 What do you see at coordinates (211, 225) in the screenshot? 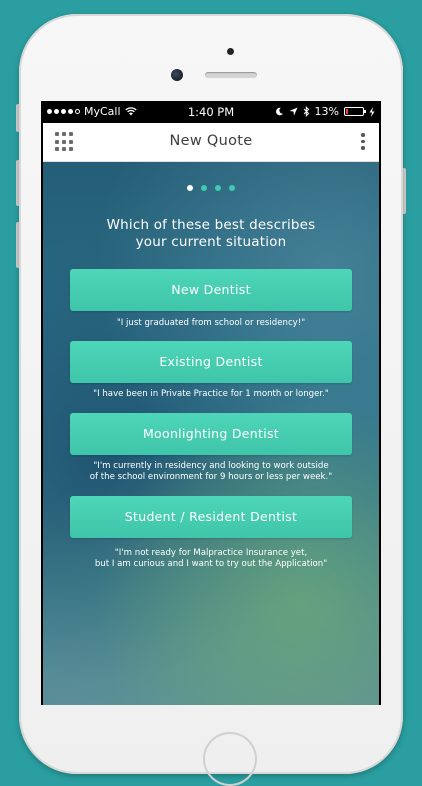
I see `question-line-1: Which of these best describes` at bounding box center [211, 225].